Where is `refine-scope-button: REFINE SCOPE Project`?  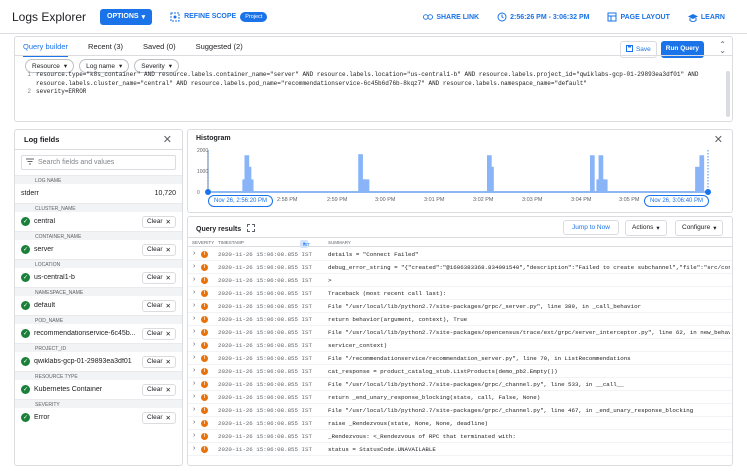 refine-scope-button: REFINE SCOPE Project is located at coordinates (219, 16).